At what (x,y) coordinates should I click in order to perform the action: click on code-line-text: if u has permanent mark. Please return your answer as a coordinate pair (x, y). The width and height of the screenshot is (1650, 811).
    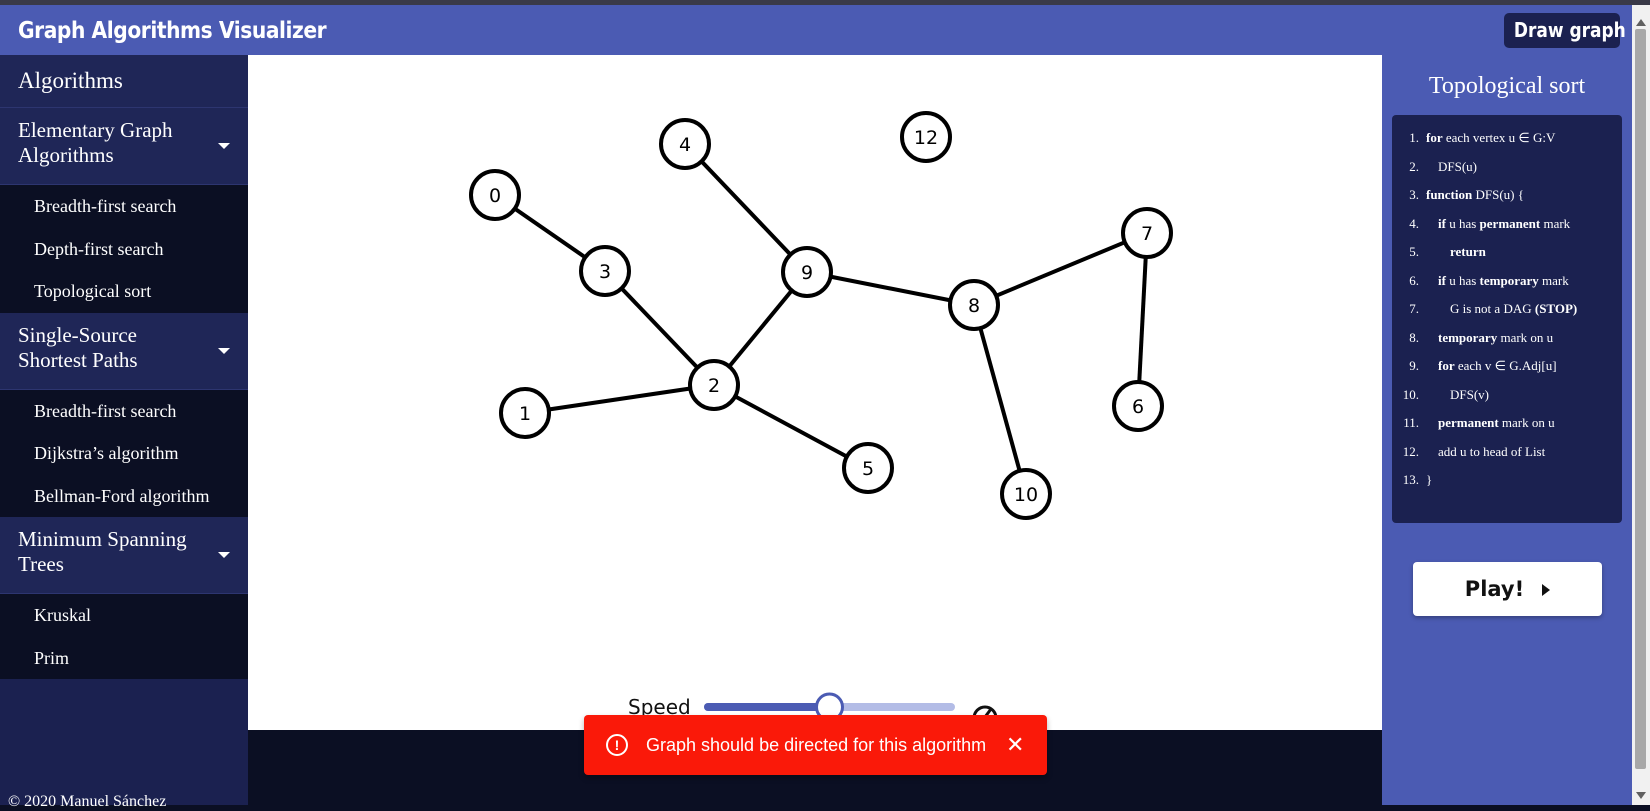
    Looking at the image, I should click on (1504, 224).